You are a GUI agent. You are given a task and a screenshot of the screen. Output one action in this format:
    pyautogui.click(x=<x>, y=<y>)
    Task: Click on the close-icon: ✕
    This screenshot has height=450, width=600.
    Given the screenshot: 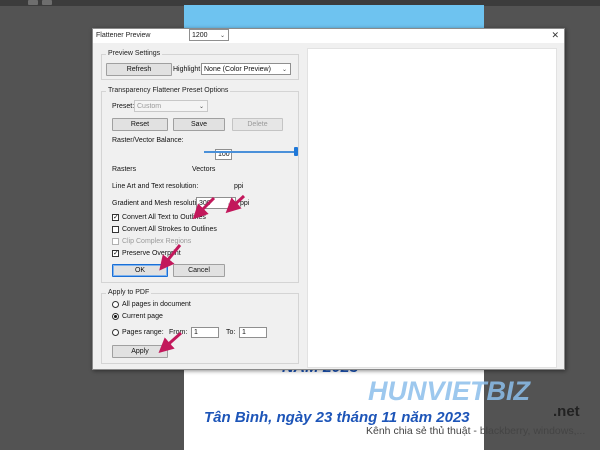 What is the action you would take?
    pyautogui.click(x=555, y=35)
    